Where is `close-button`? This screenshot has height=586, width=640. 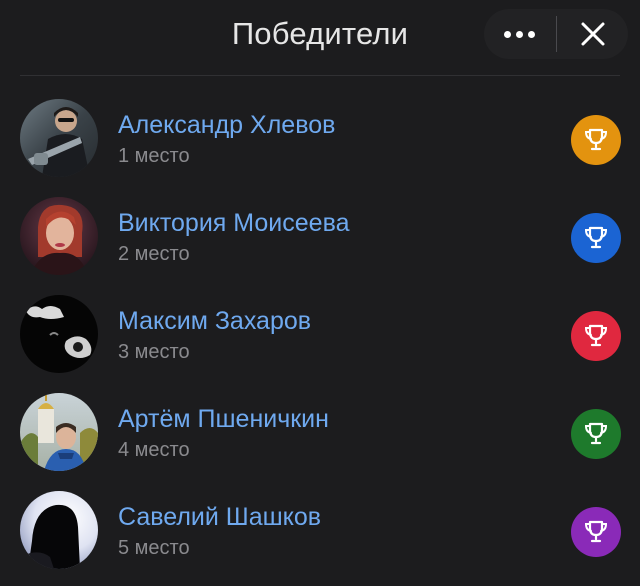 close-button is located at coordinates (593, 34).